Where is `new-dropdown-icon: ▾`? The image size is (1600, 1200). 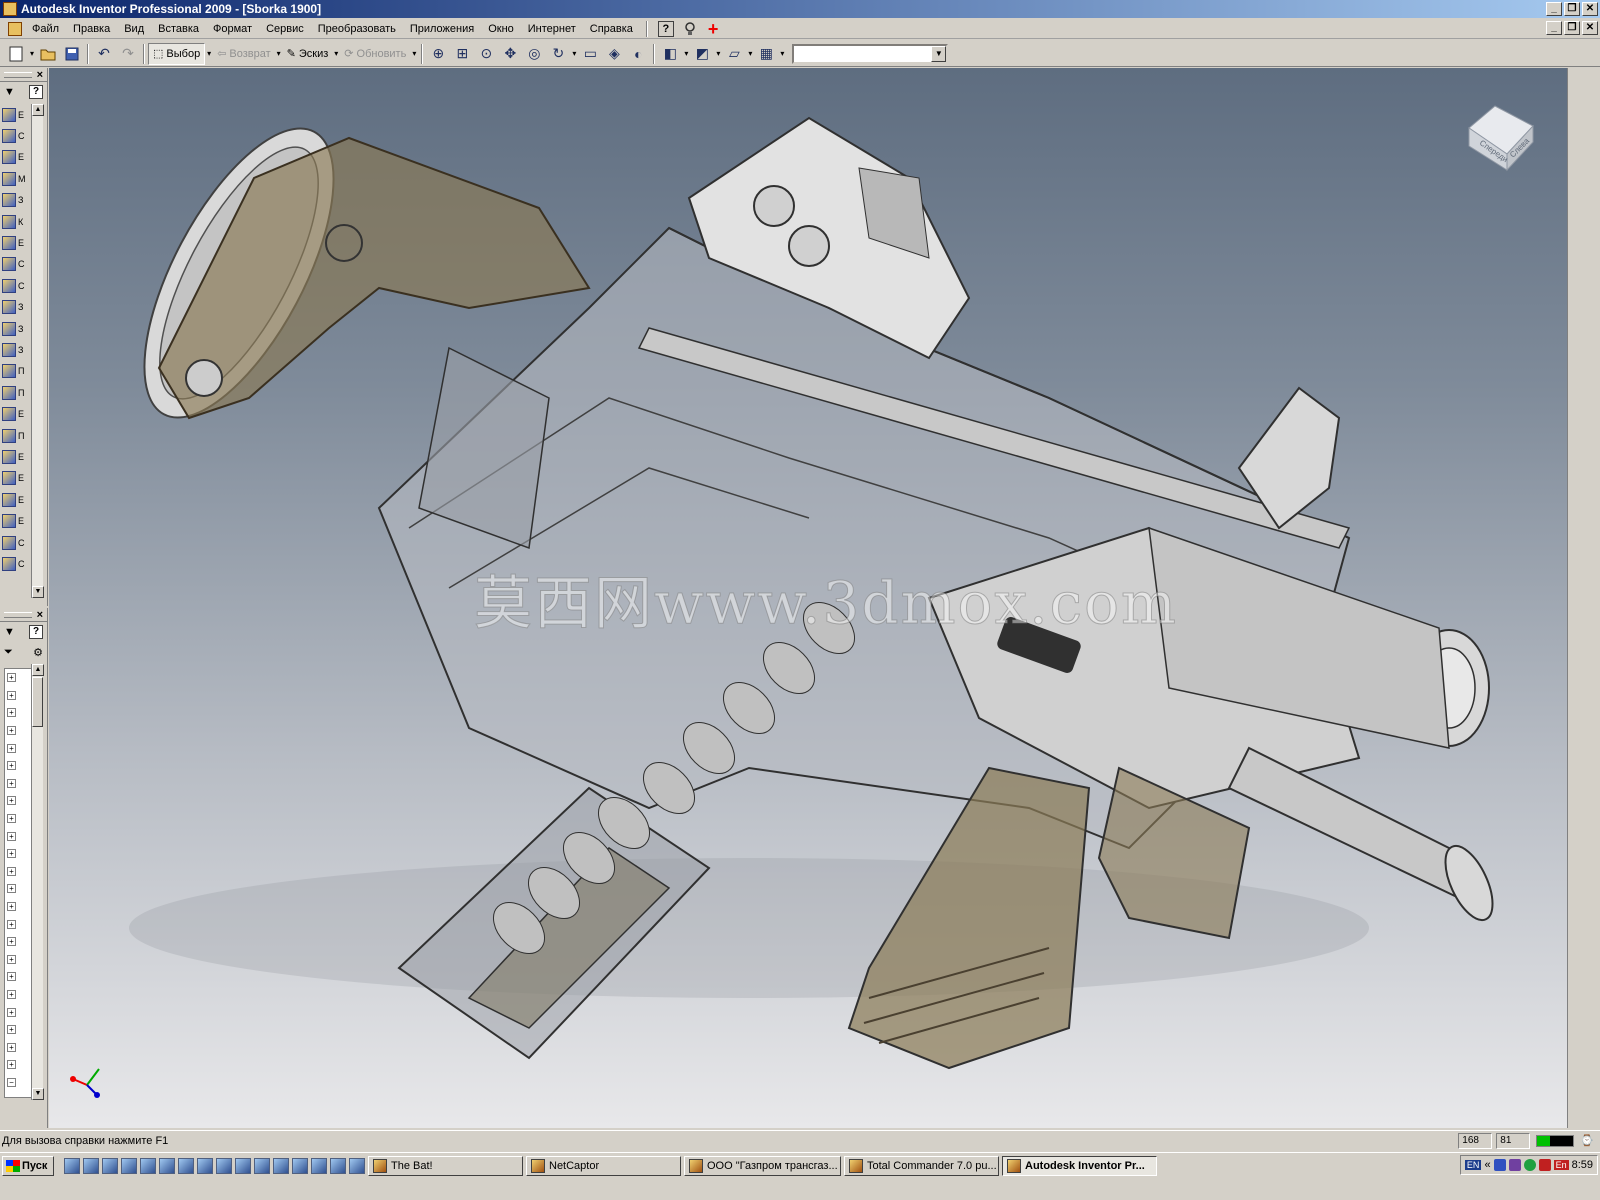
new-dropdown-icon: ▾ is located at coordinates (32, 54).